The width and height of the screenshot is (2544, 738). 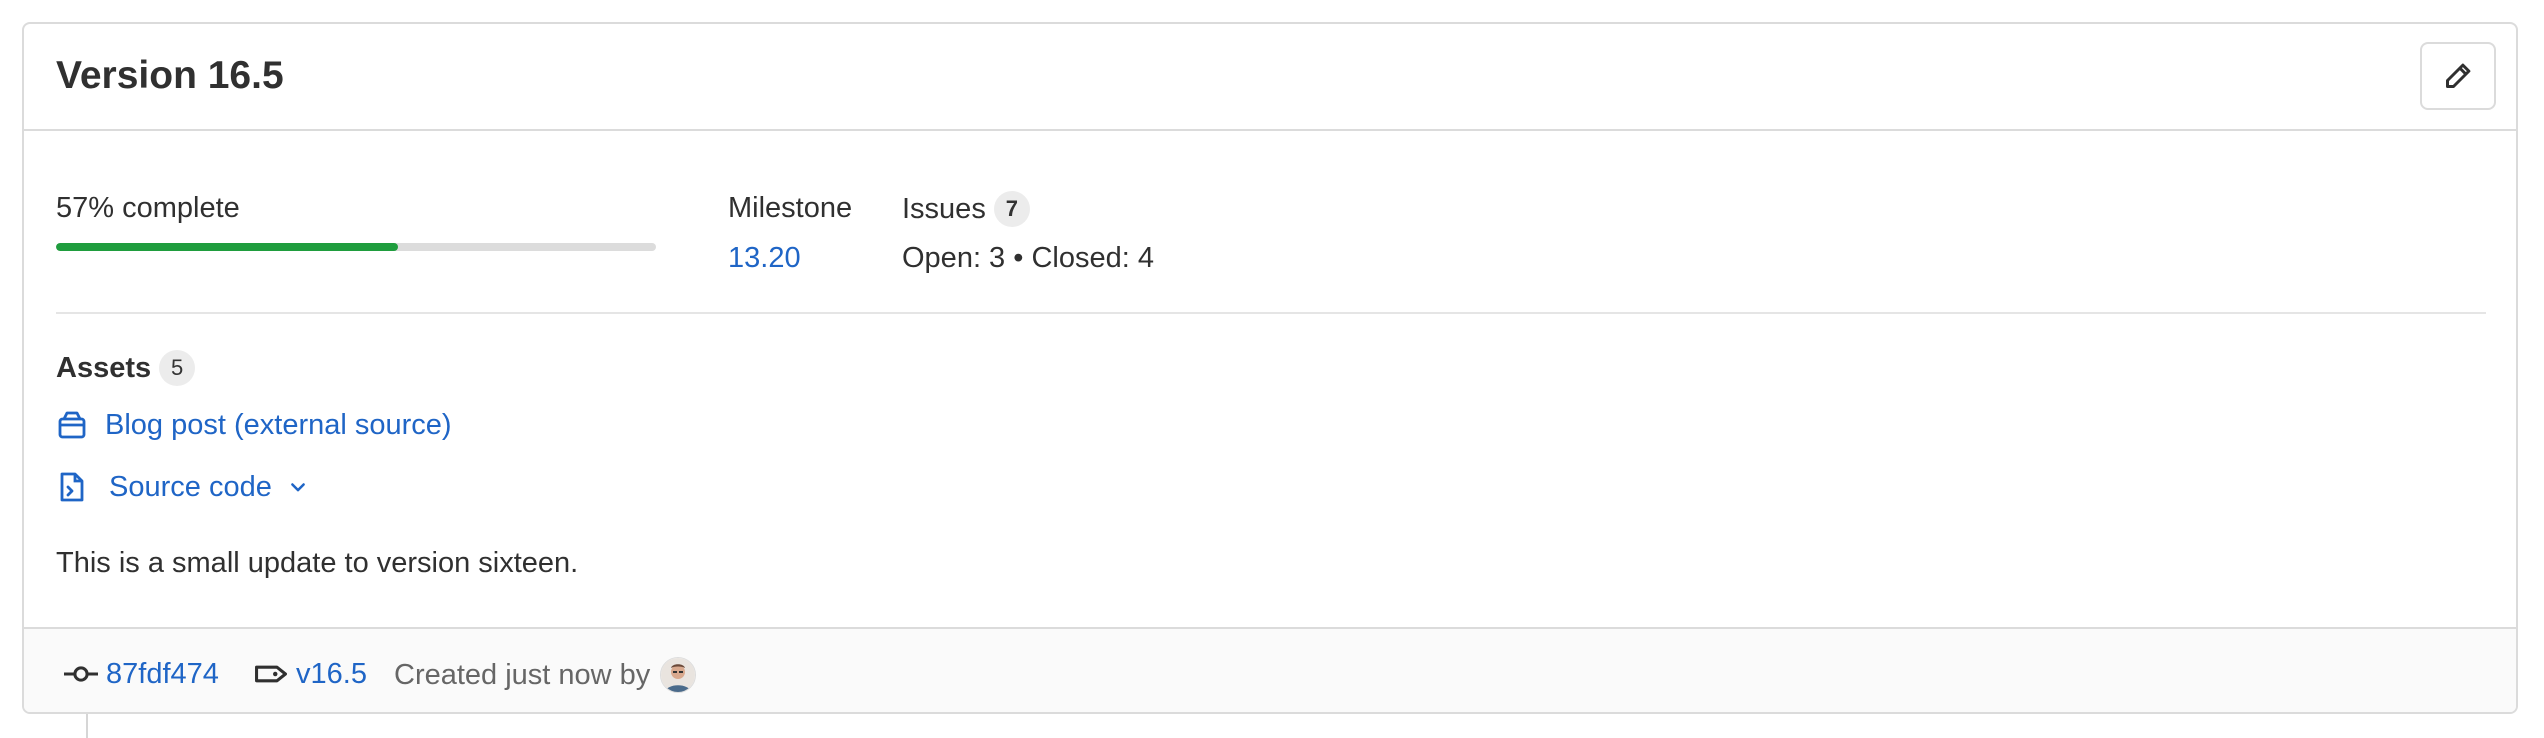 What do you see at coordinates (522, 675) in the screenshot?
I see `created-text: Created just now by` at bounding box center [522, 675].